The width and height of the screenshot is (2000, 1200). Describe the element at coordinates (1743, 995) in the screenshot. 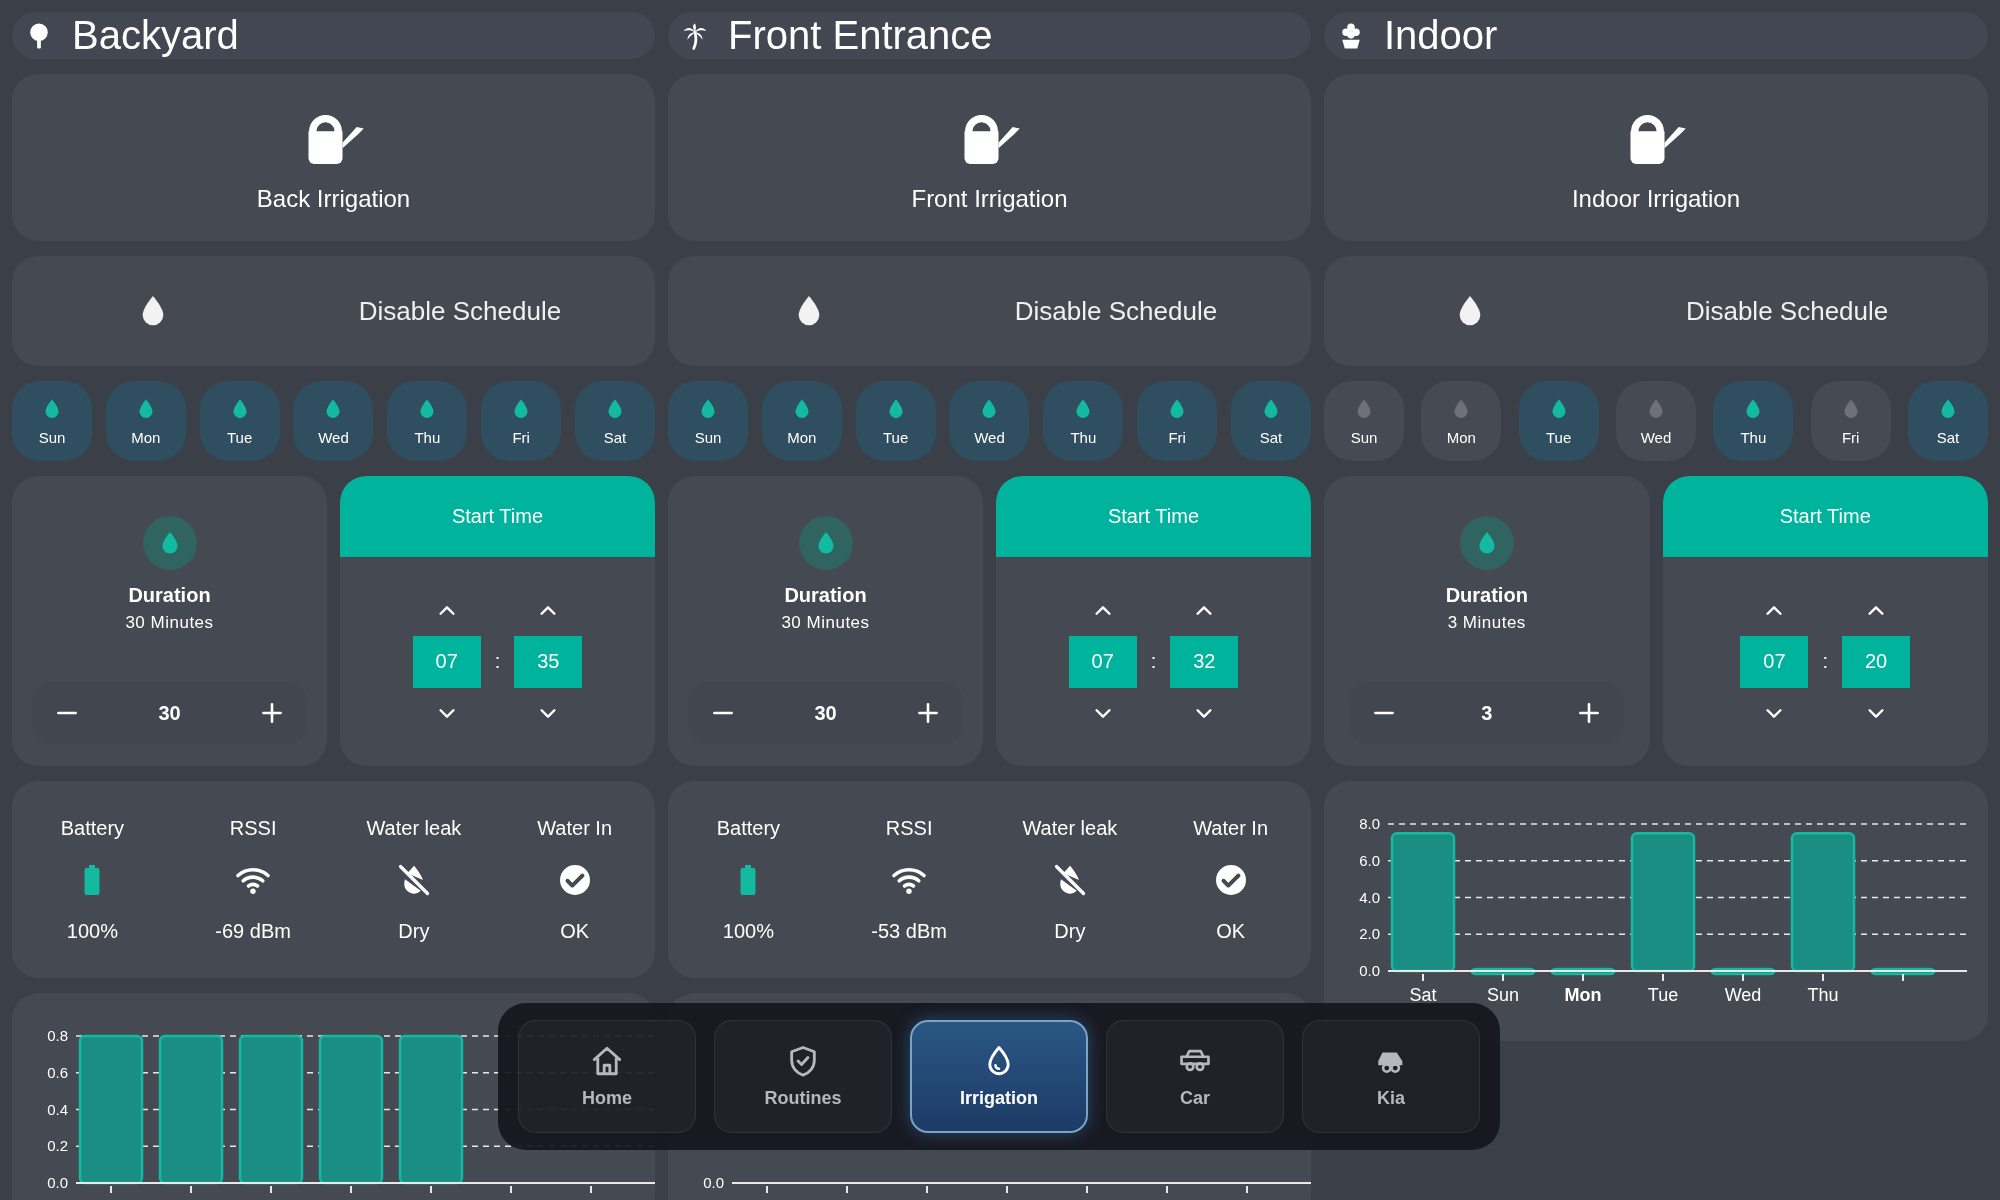

I see `axis-label: Wed` at that location.